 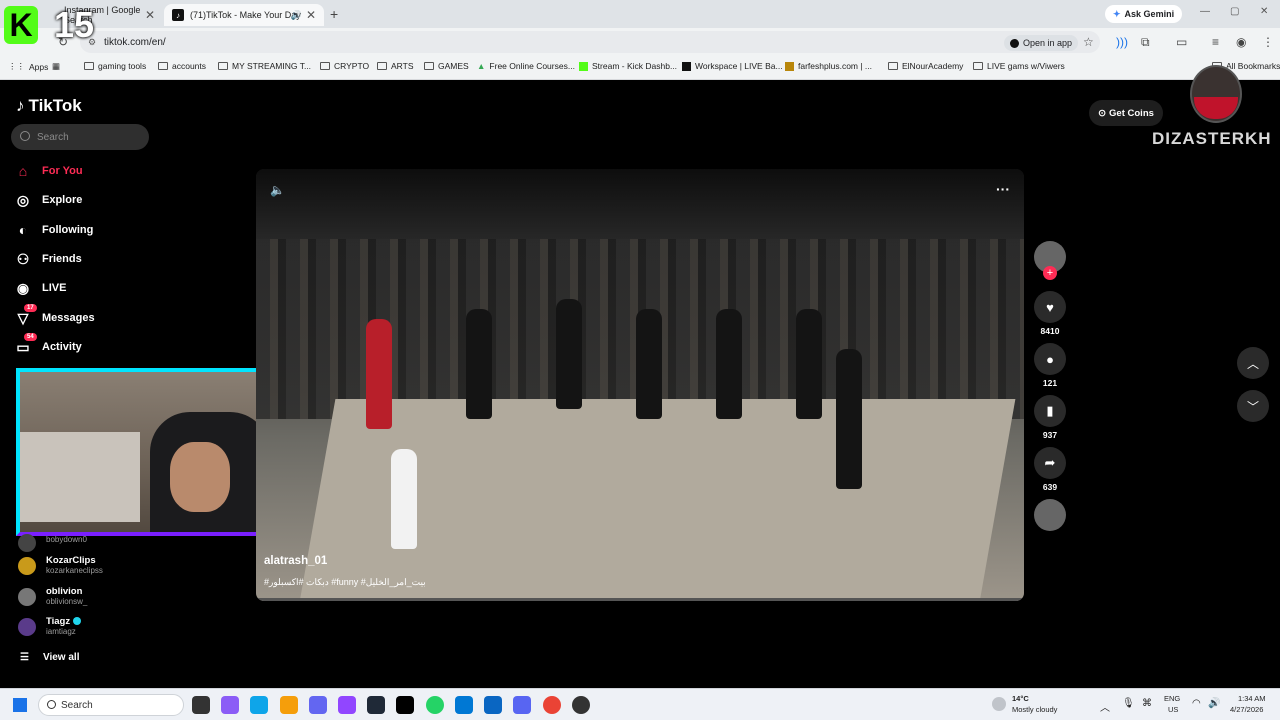 I want to click on following-account: Tiagz iamtiagz, so click(x=93, y=630).